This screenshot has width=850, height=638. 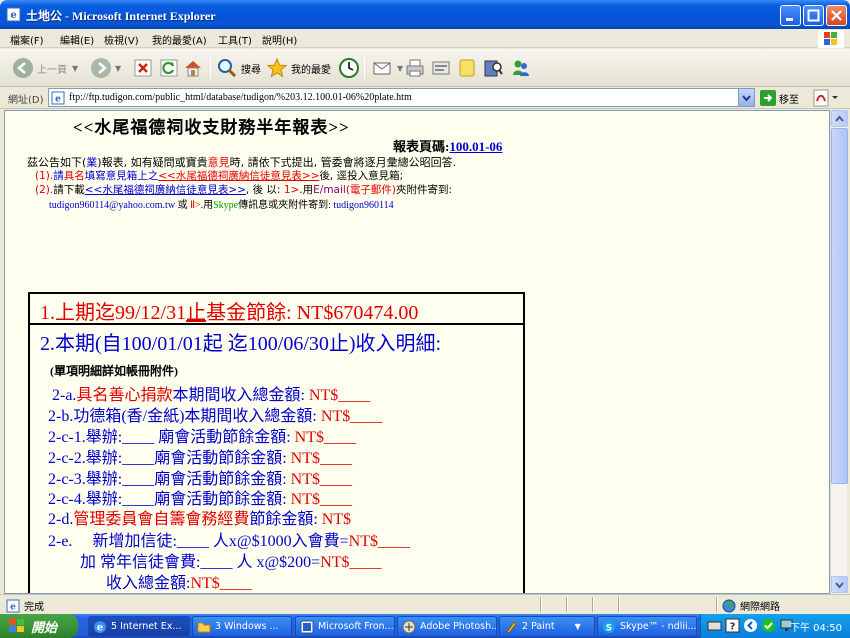 What do you see at coordinates (77, 39) in the screenshot?
I see `menu-edit: 編輯(E)` at bounding box center [77, 39].